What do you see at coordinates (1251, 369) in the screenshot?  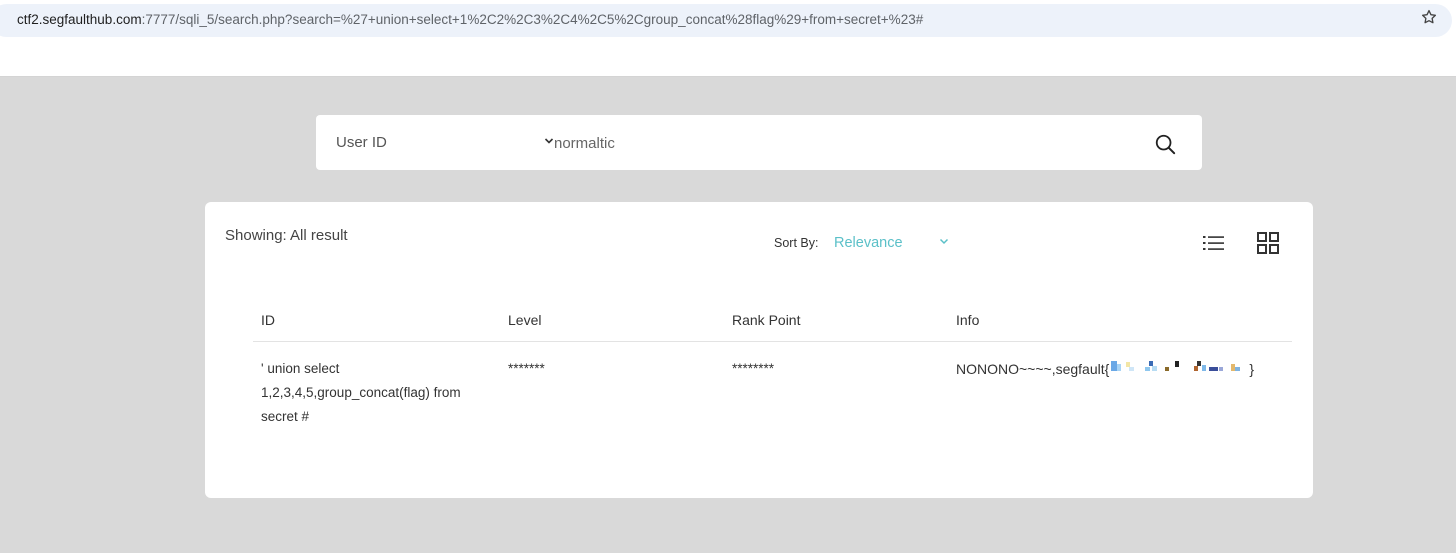 I see `info-text-end: }` at bounding box center [1251, 369].